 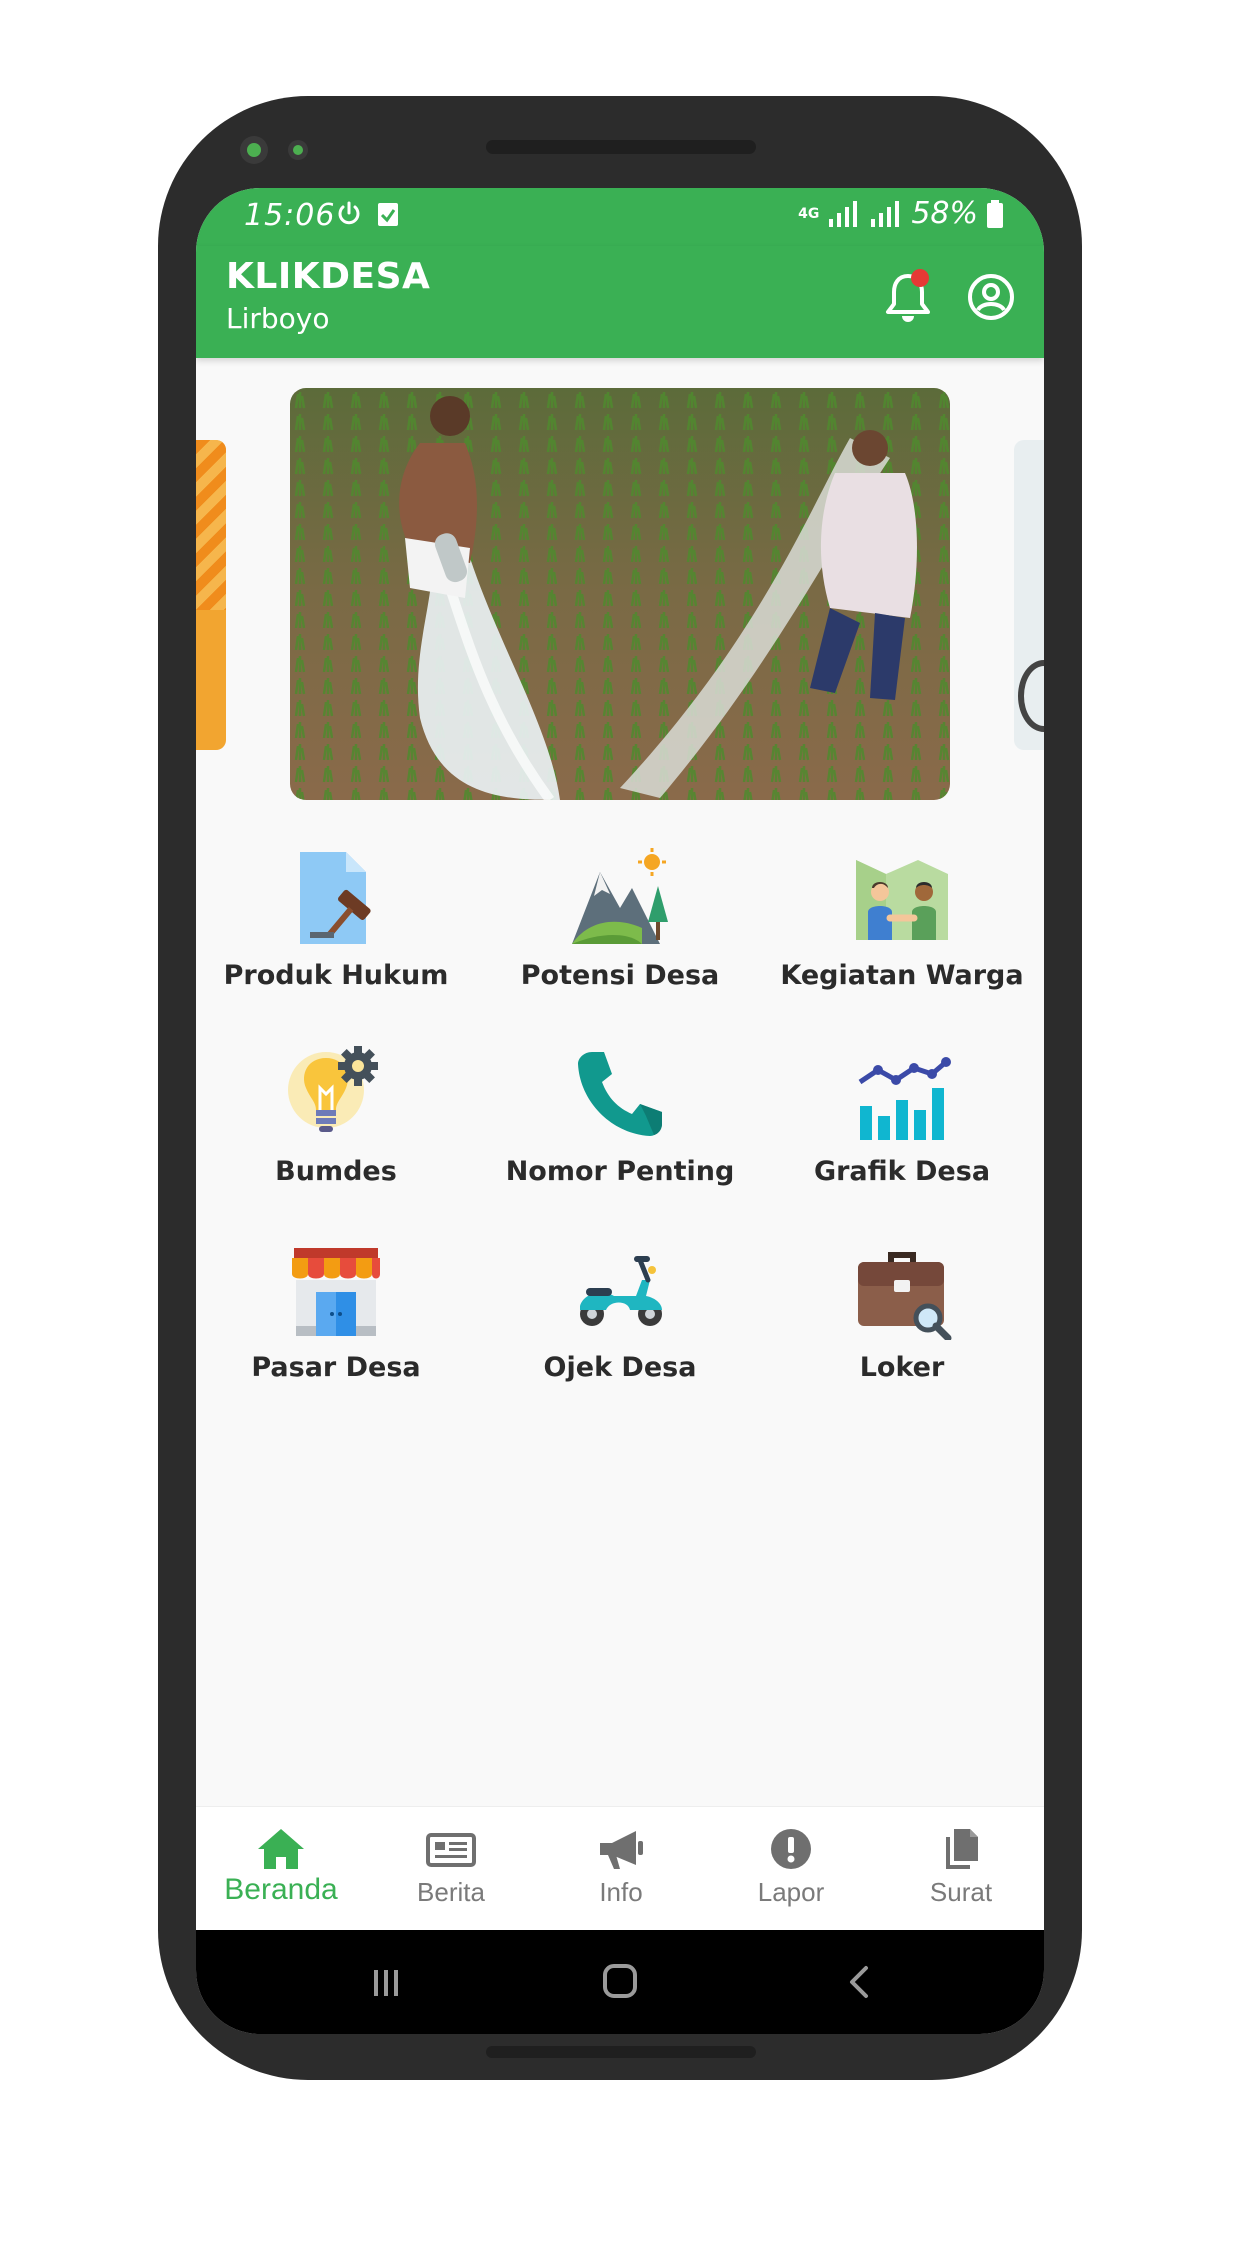 What do you see at coordinates (995, 213) in the screenshot?
I see `battery-icon` at bounding box center [995, 213].